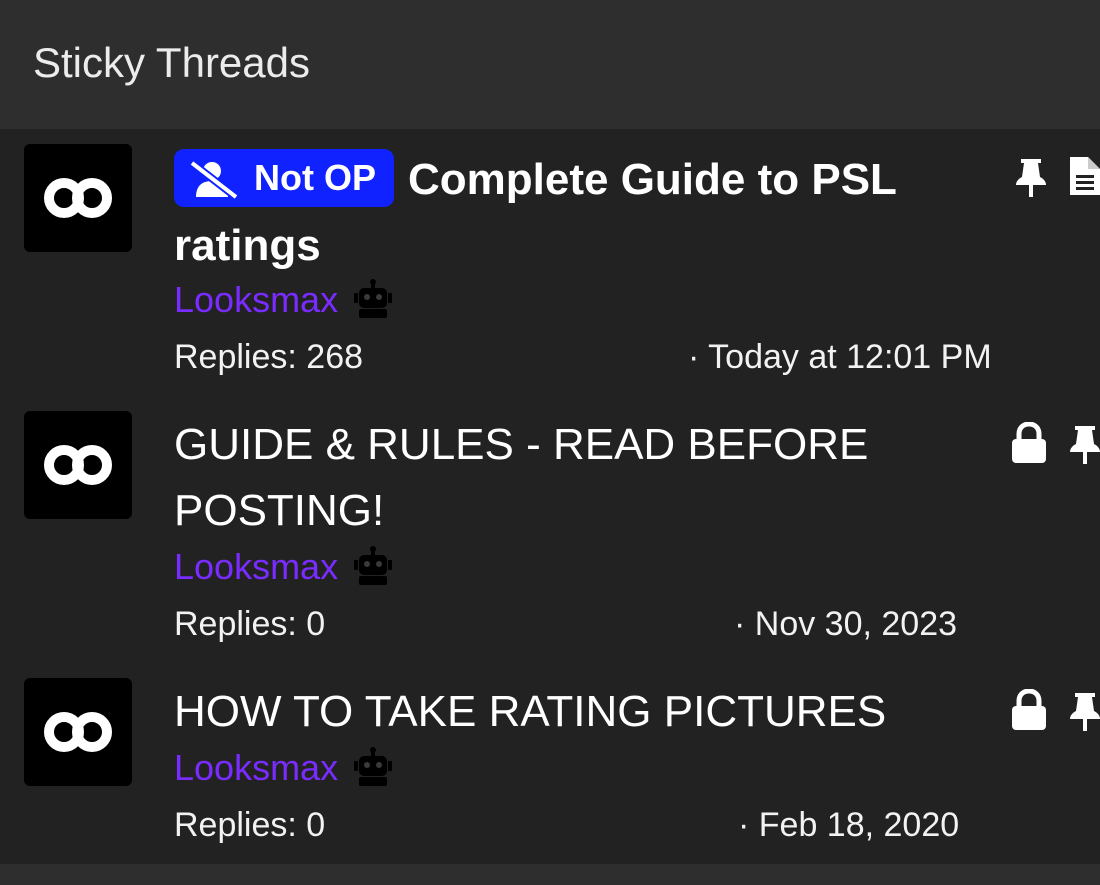  I want to click on thread-title-line1: Complete Guide to PSL, so click(652, 179).